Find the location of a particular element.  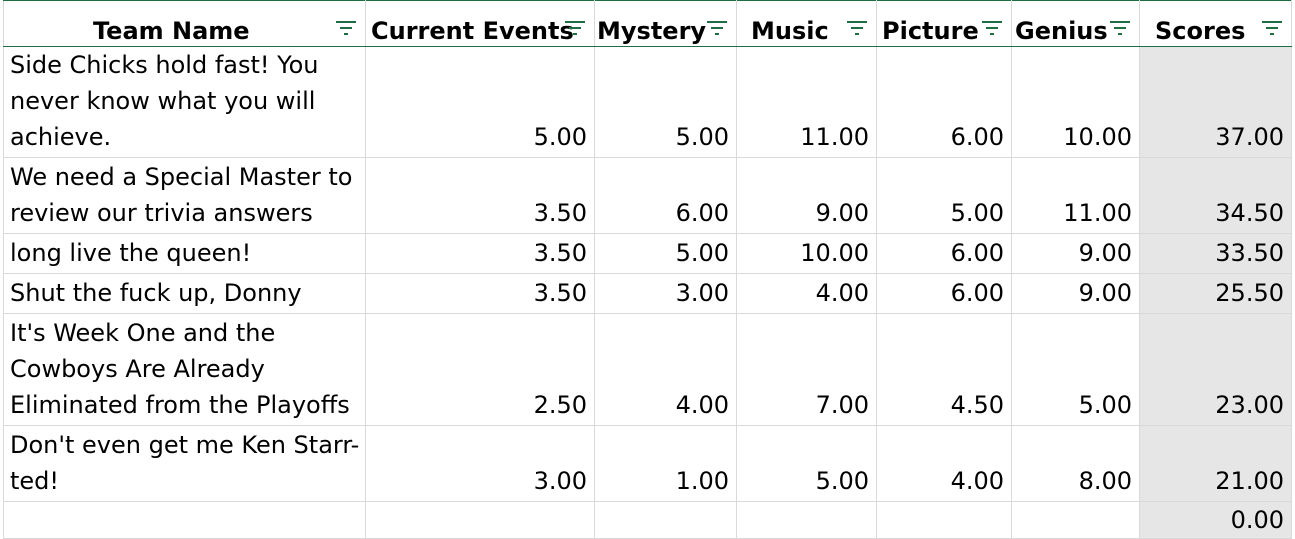

header-picture: Picture is located at coordinates (944, 23).